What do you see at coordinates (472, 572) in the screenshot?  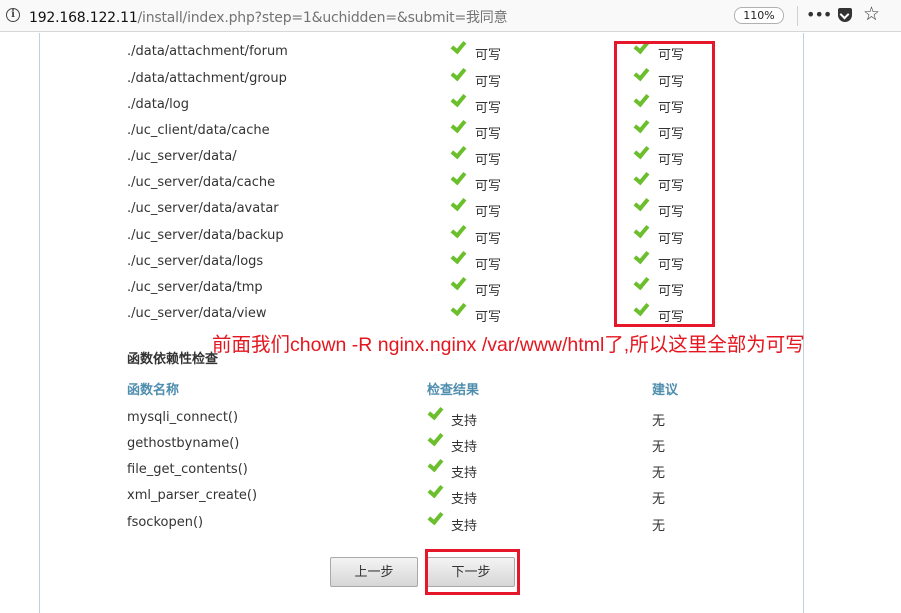 I see `highlight-box-next` at bounding box center [472, 572].